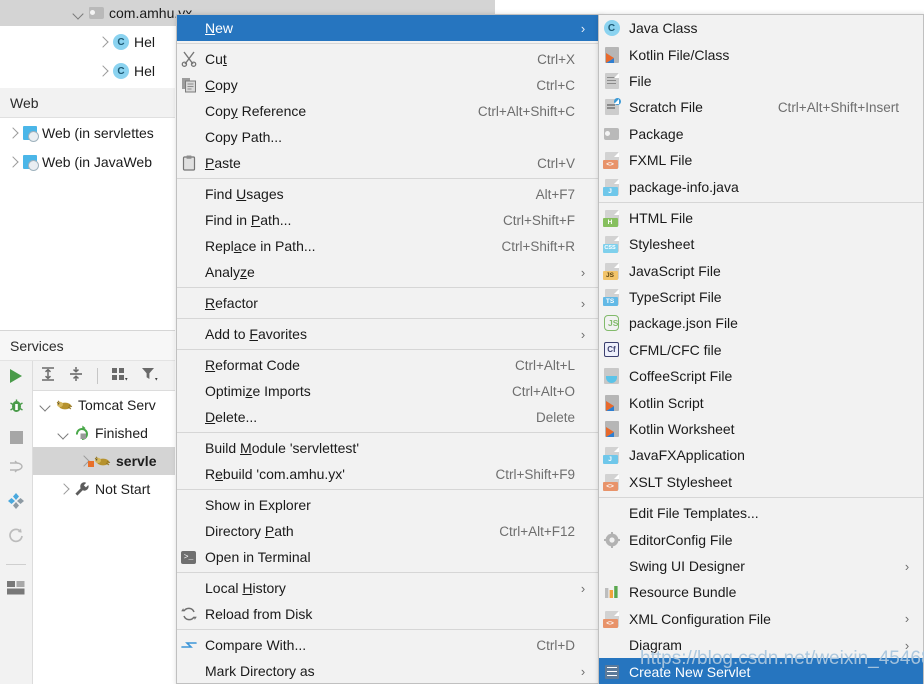 This screenshot has height=684, width=924. I want to click on menu-item-build-module-servlettest: Build Module 'servlettest', so click(388, 448).